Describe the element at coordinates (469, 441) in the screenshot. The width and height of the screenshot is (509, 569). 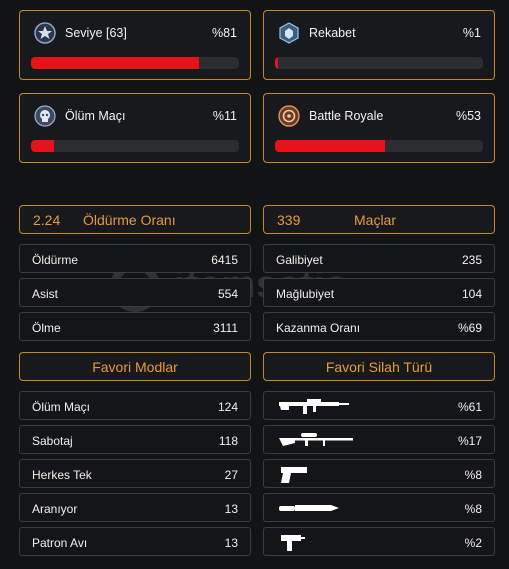
I see `weapon-percent: %17` at that location.